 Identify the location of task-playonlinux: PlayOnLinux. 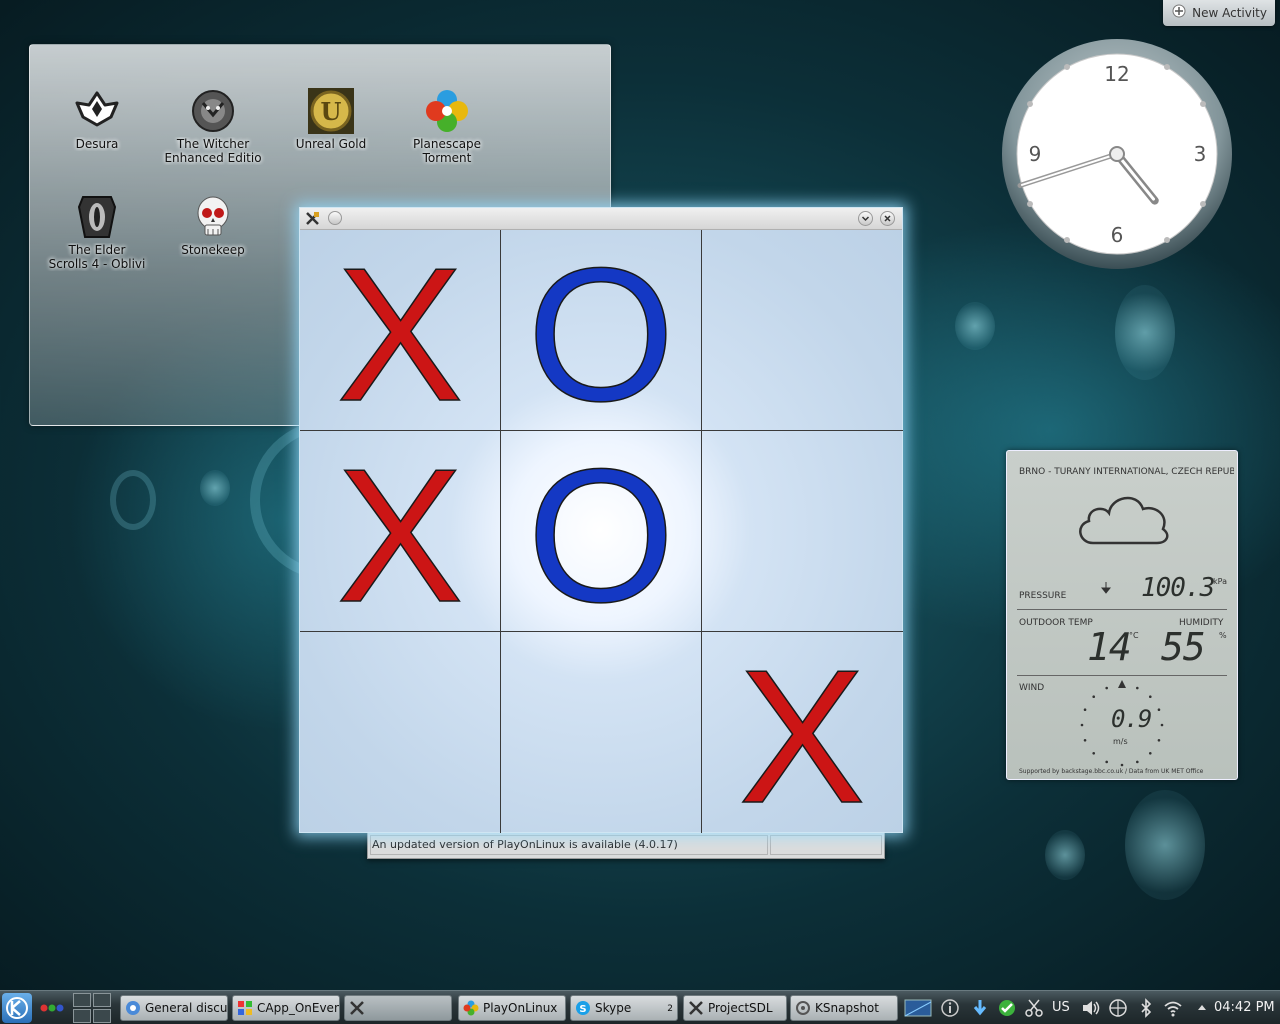
(512, 1008).